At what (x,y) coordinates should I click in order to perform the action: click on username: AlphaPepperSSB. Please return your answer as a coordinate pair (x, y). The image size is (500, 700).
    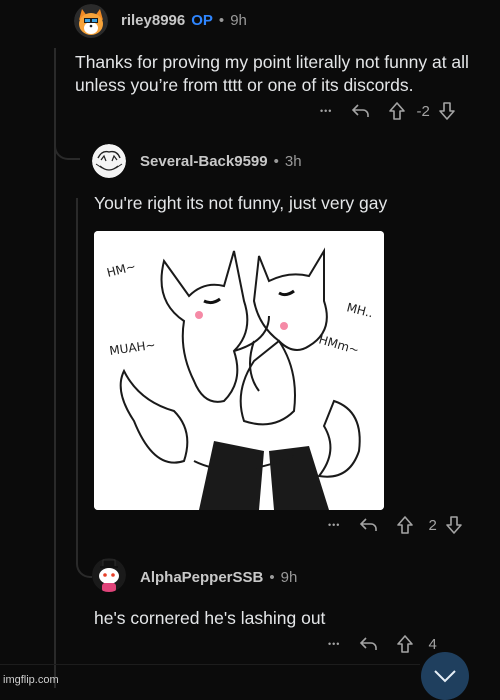
    Looking at the image, I should click on (201, 577).